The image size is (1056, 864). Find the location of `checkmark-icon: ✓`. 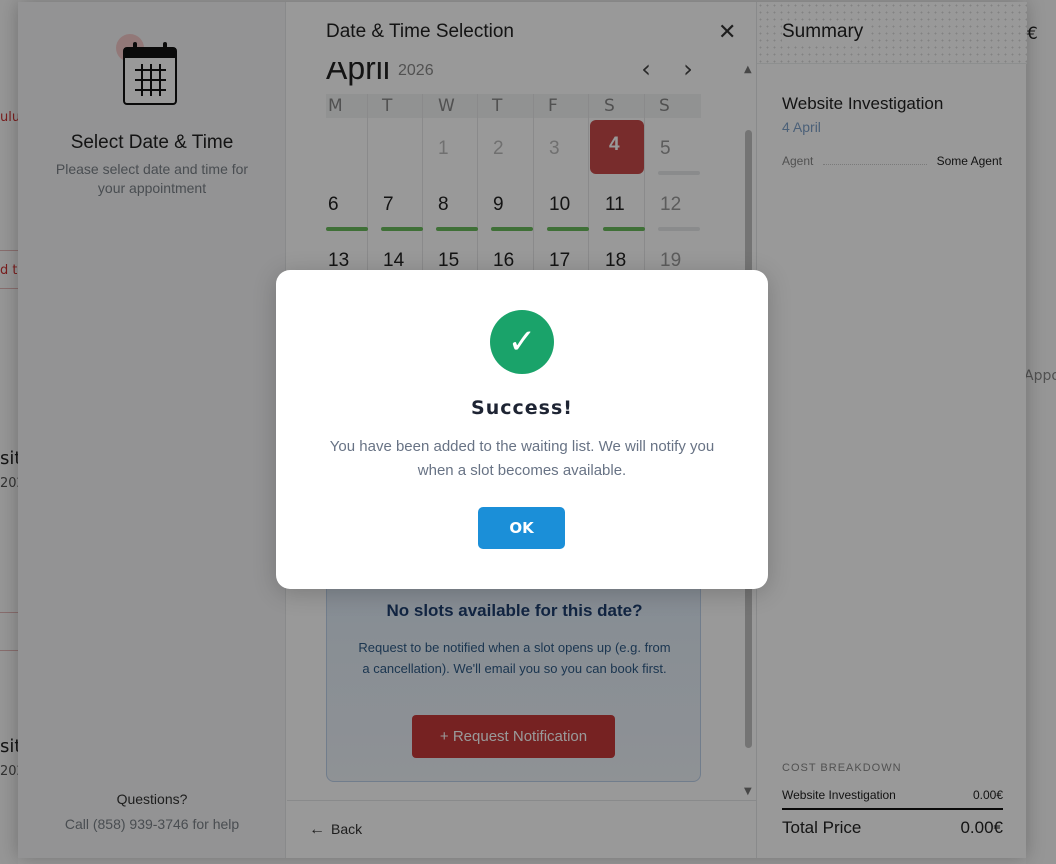

checkmark-icon: ✓ is located at coordinates (522, 342).